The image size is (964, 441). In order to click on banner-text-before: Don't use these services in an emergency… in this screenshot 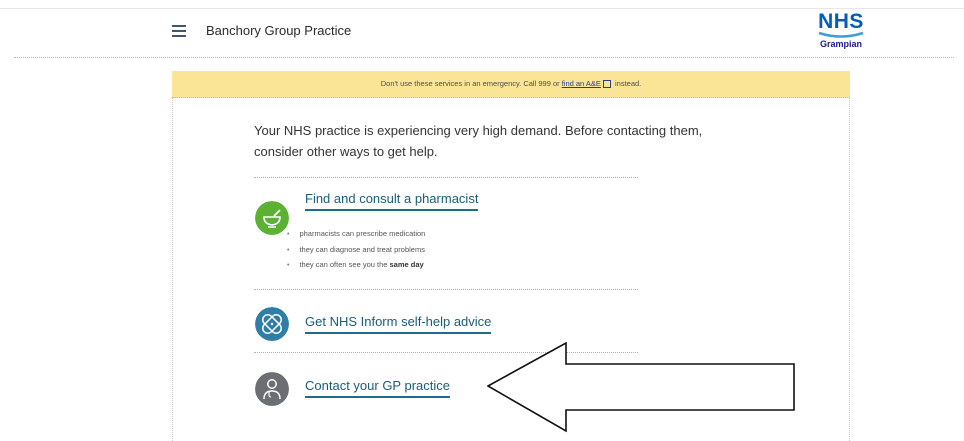, I will do `click(471, 83)`.